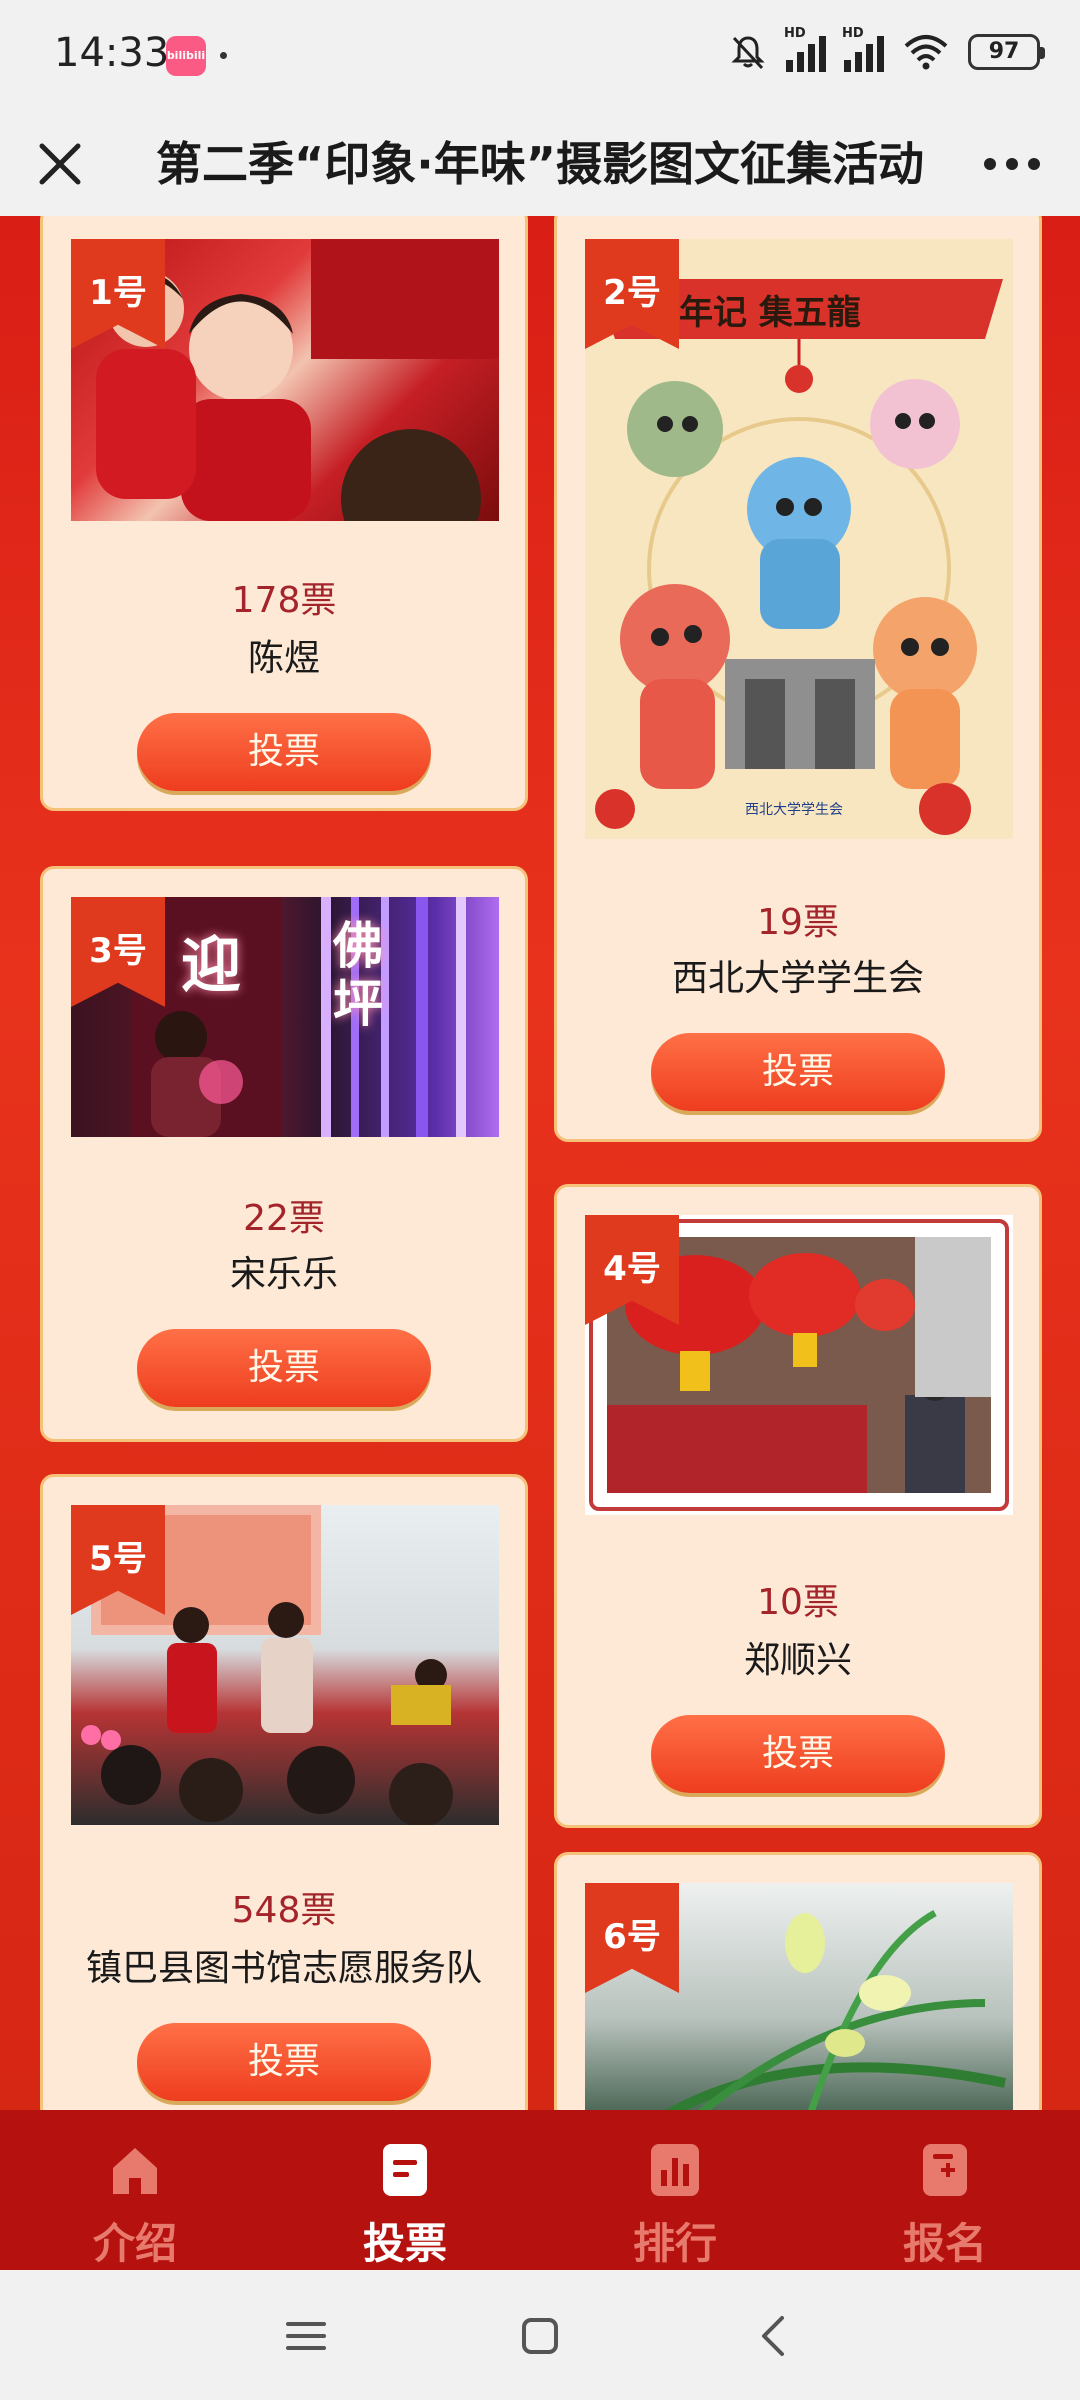 This screenshot has width=1080, height=2400. I want to click on entry-card-1: 1号 178票 陈煜 投票, so click(284, 513).